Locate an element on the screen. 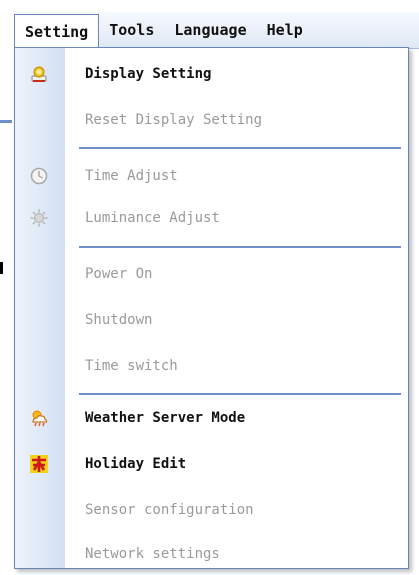  menu-item-reset-display-setting: Reset Display Setting is located at coordinates (211, 120).